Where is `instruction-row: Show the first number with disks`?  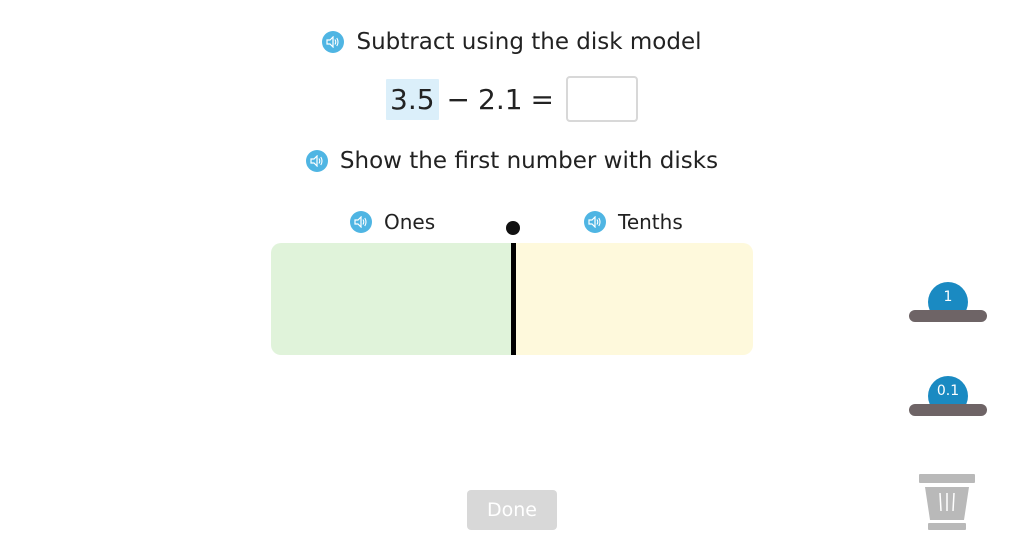
instruction-row: Show the first number with disks is located at coordinates (512, 161).